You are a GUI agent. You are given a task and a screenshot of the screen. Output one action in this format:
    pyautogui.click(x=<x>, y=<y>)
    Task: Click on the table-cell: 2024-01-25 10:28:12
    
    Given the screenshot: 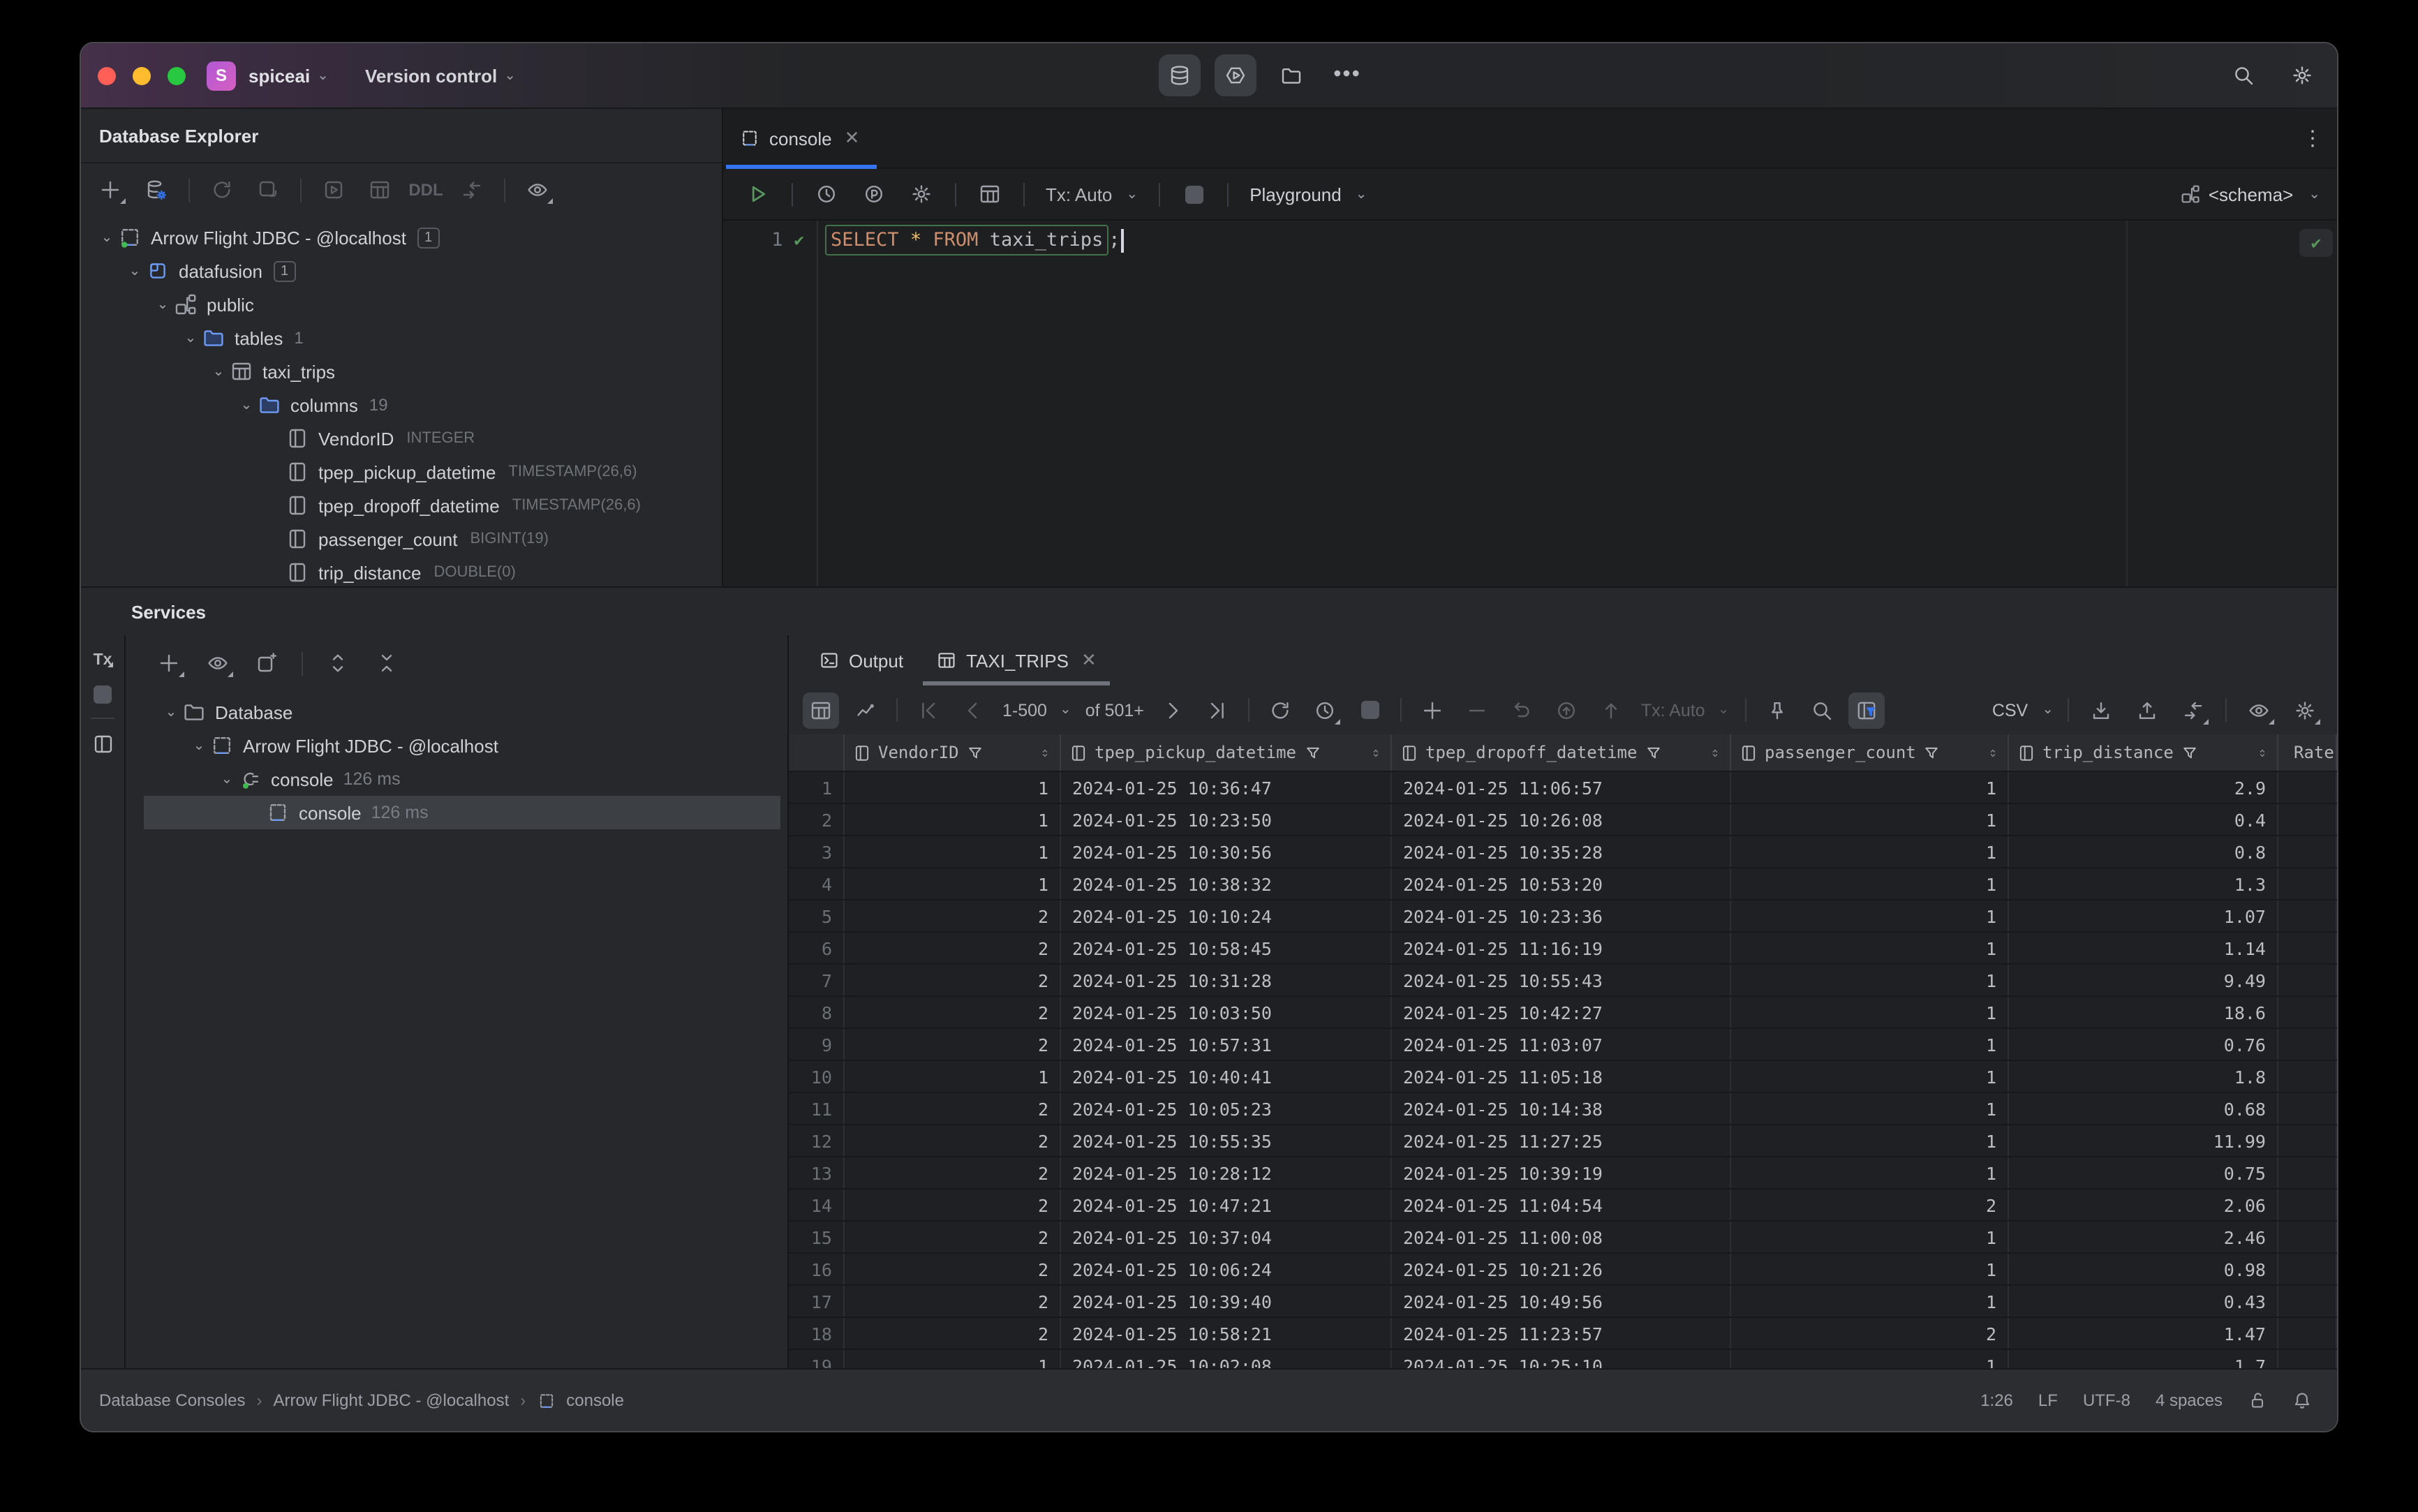 What is the action you would take?
    pyautogui.click(x=1226, y=1172)
    